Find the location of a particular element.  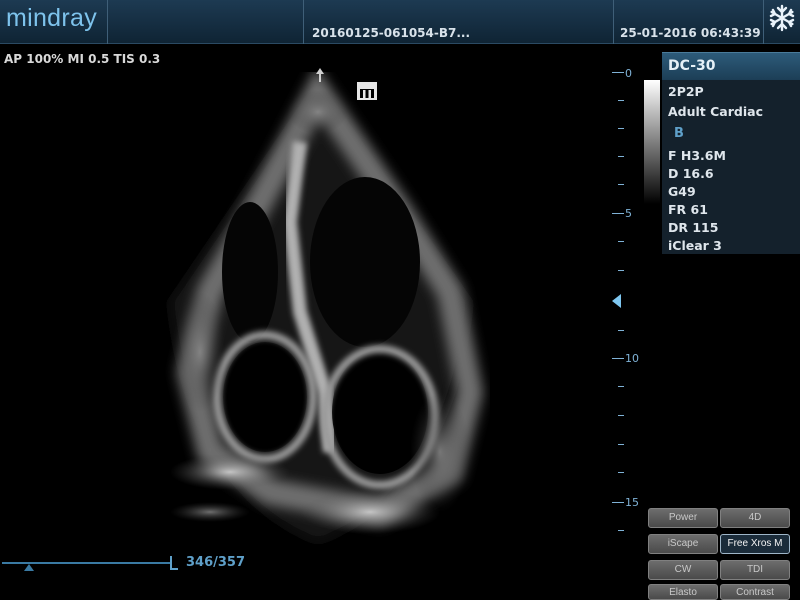

cw-button: CW is located at coordinates (683, 570).